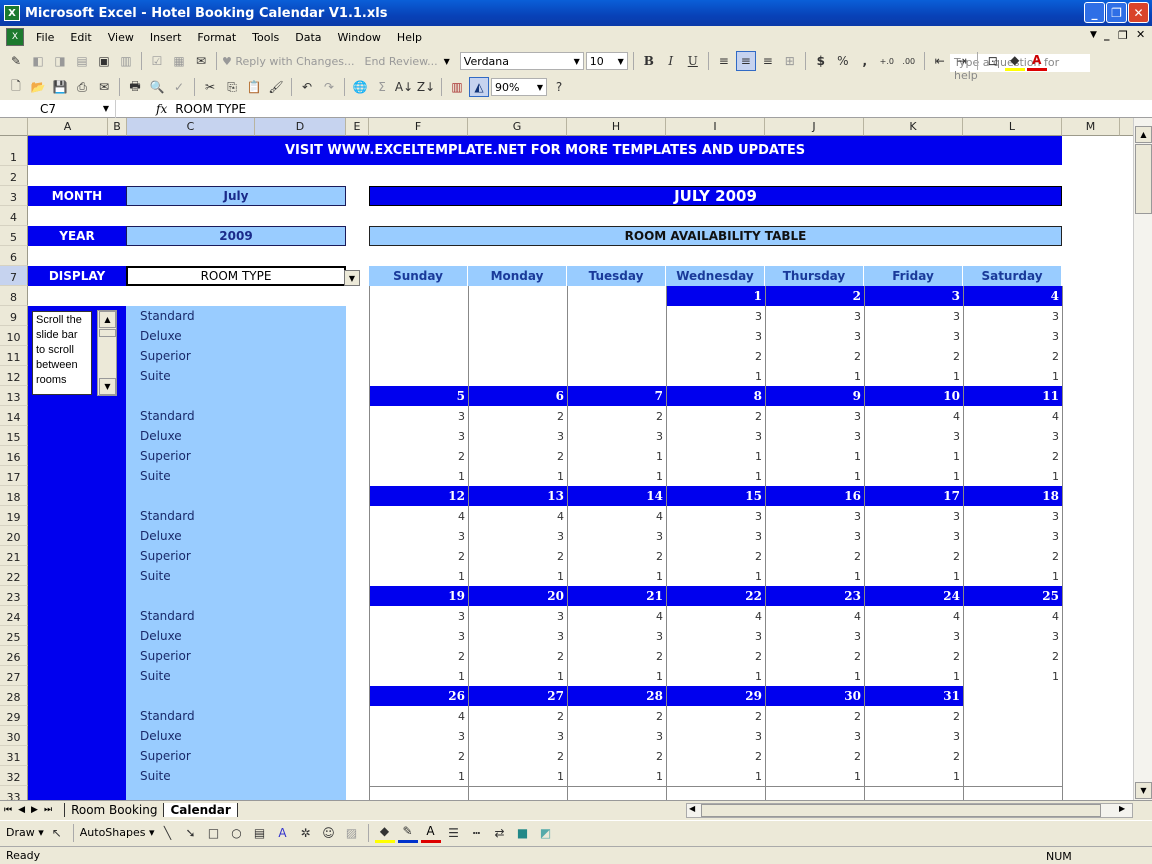  What do you see at coordinates (357, 127) in the screenshot?
I see `column-header-e: E` at bounding box center [357, 127].